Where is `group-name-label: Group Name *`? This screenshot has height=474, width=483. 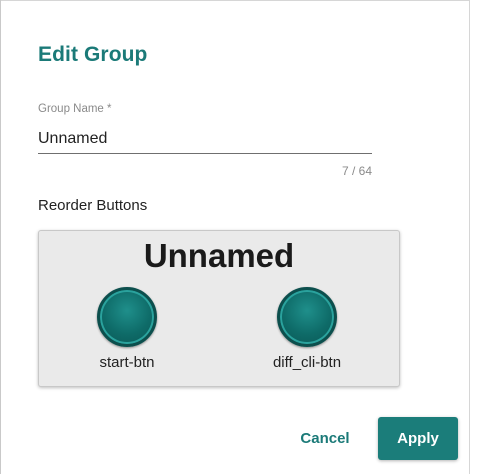 group-name-label: Group Name * is located at coordinates (75, 109).